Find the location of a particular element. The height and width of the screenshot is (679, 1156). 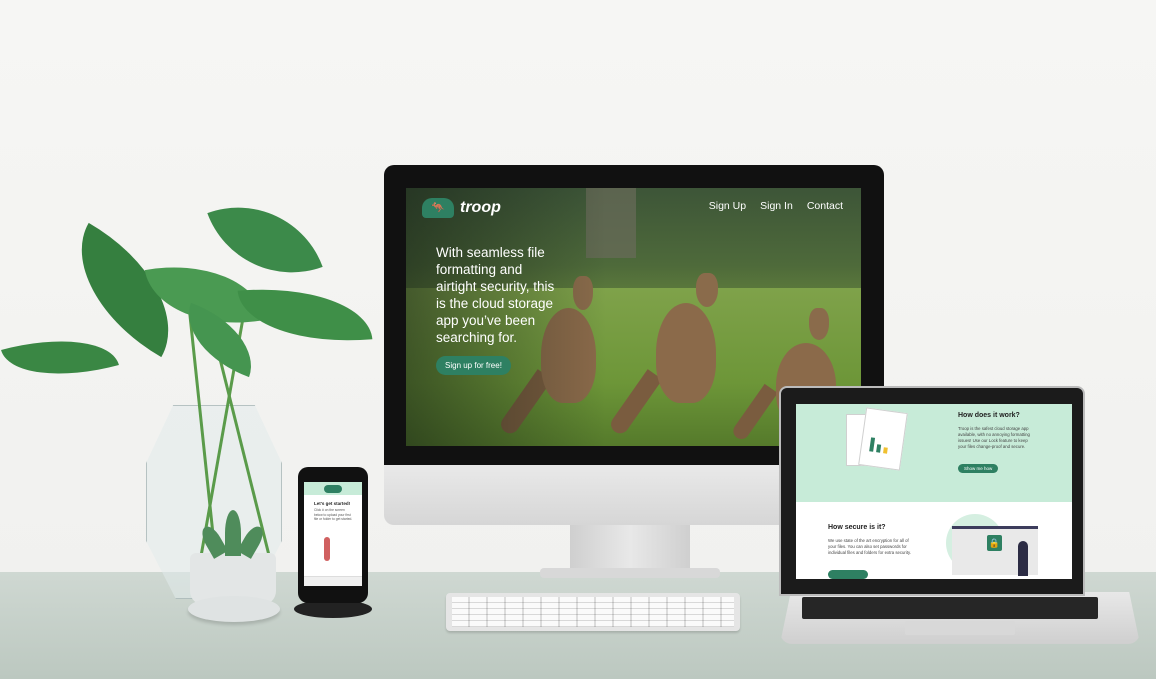

site-logo: 🦘 troop is located at coordinates (461, 208).